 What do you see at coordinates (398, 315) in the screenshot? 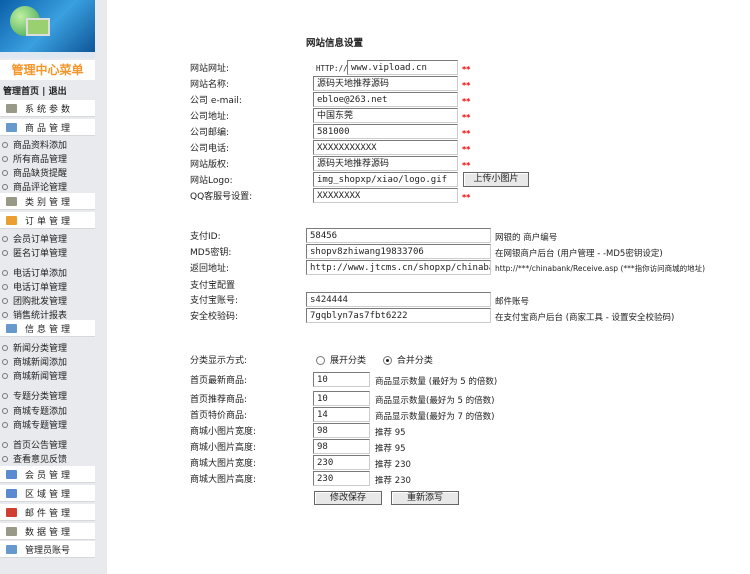
I see `alipay-field-input: 7gqblyn7as7fbt6222` at bounding box center [398, 315].